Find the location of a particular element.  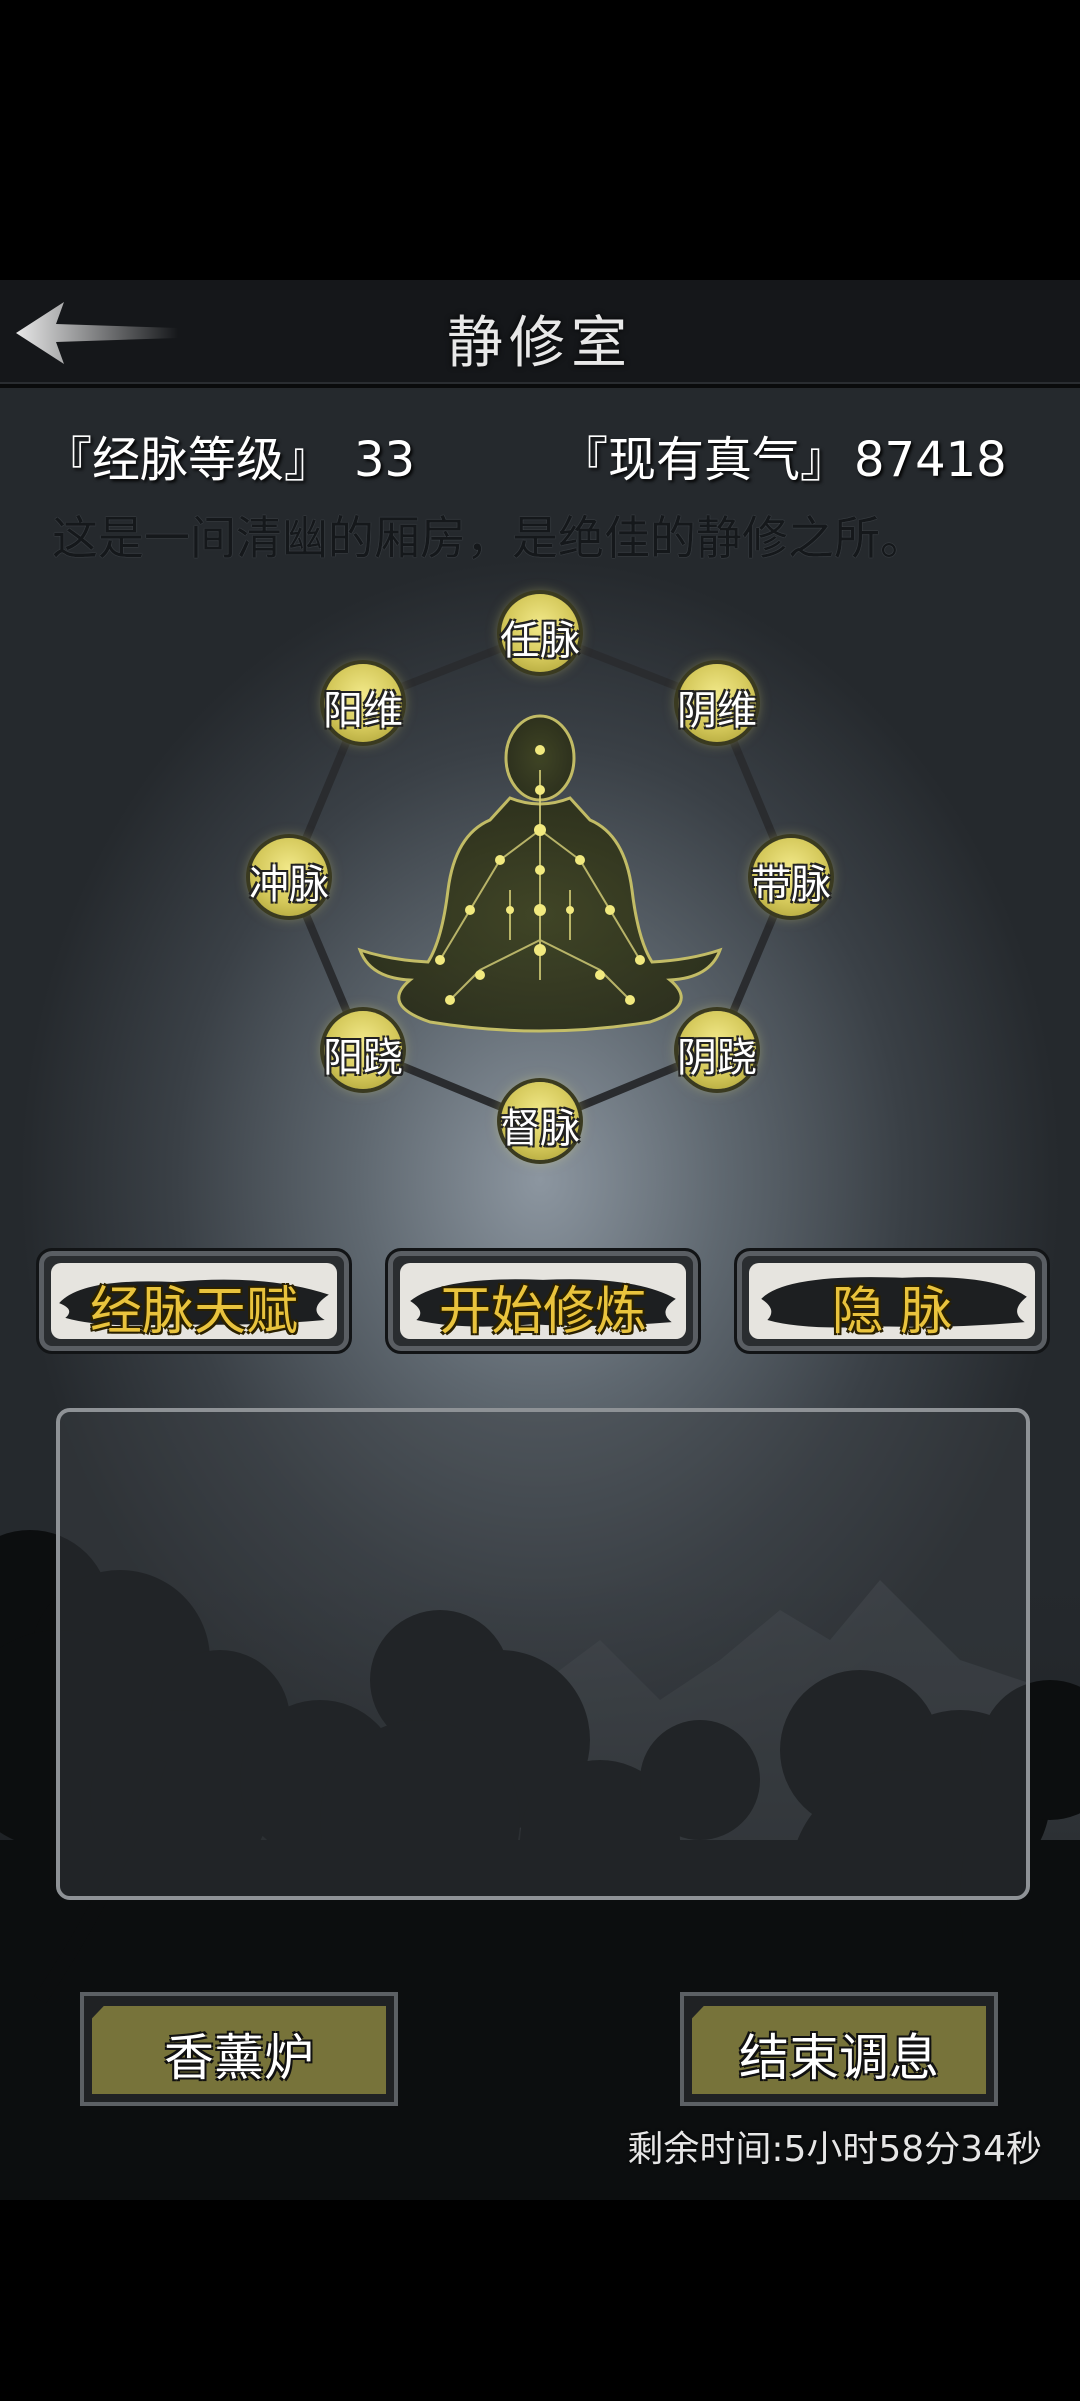

meridian-node-yin-qiao: 阴跷 is located at coordinates (717, 1050).